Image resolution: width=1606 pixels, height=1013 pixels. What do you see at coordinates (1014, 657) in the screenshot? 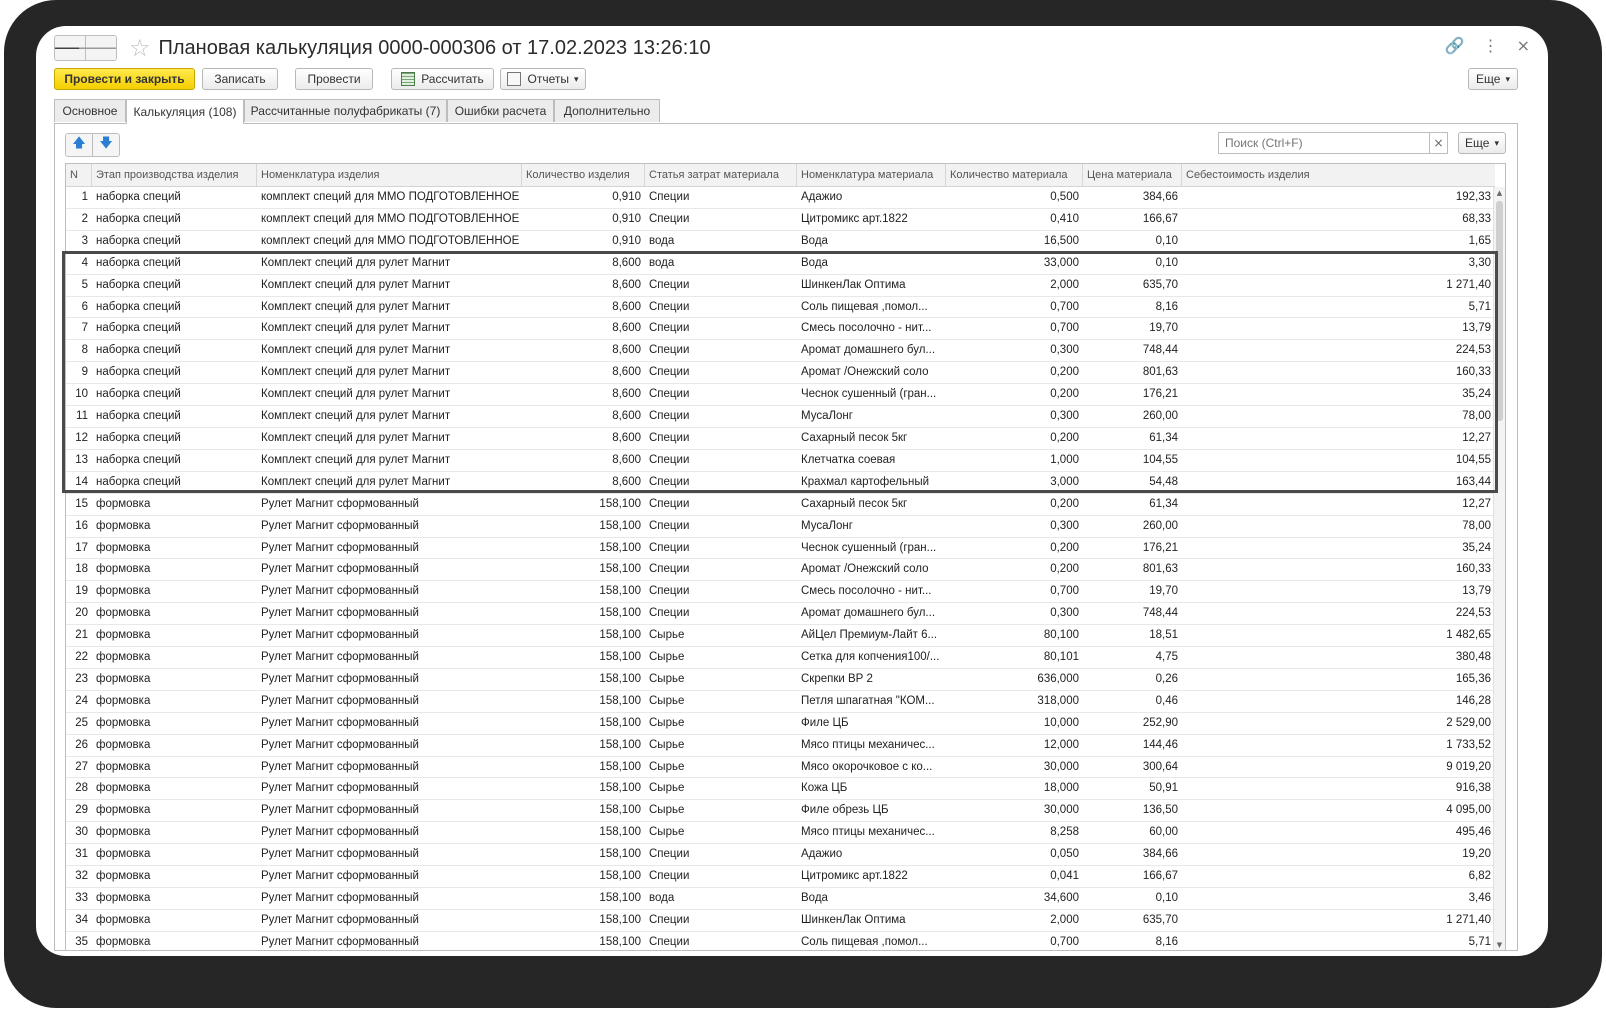
I see `cell-material-qty: 80,101` at bounding box center [1014, 657].